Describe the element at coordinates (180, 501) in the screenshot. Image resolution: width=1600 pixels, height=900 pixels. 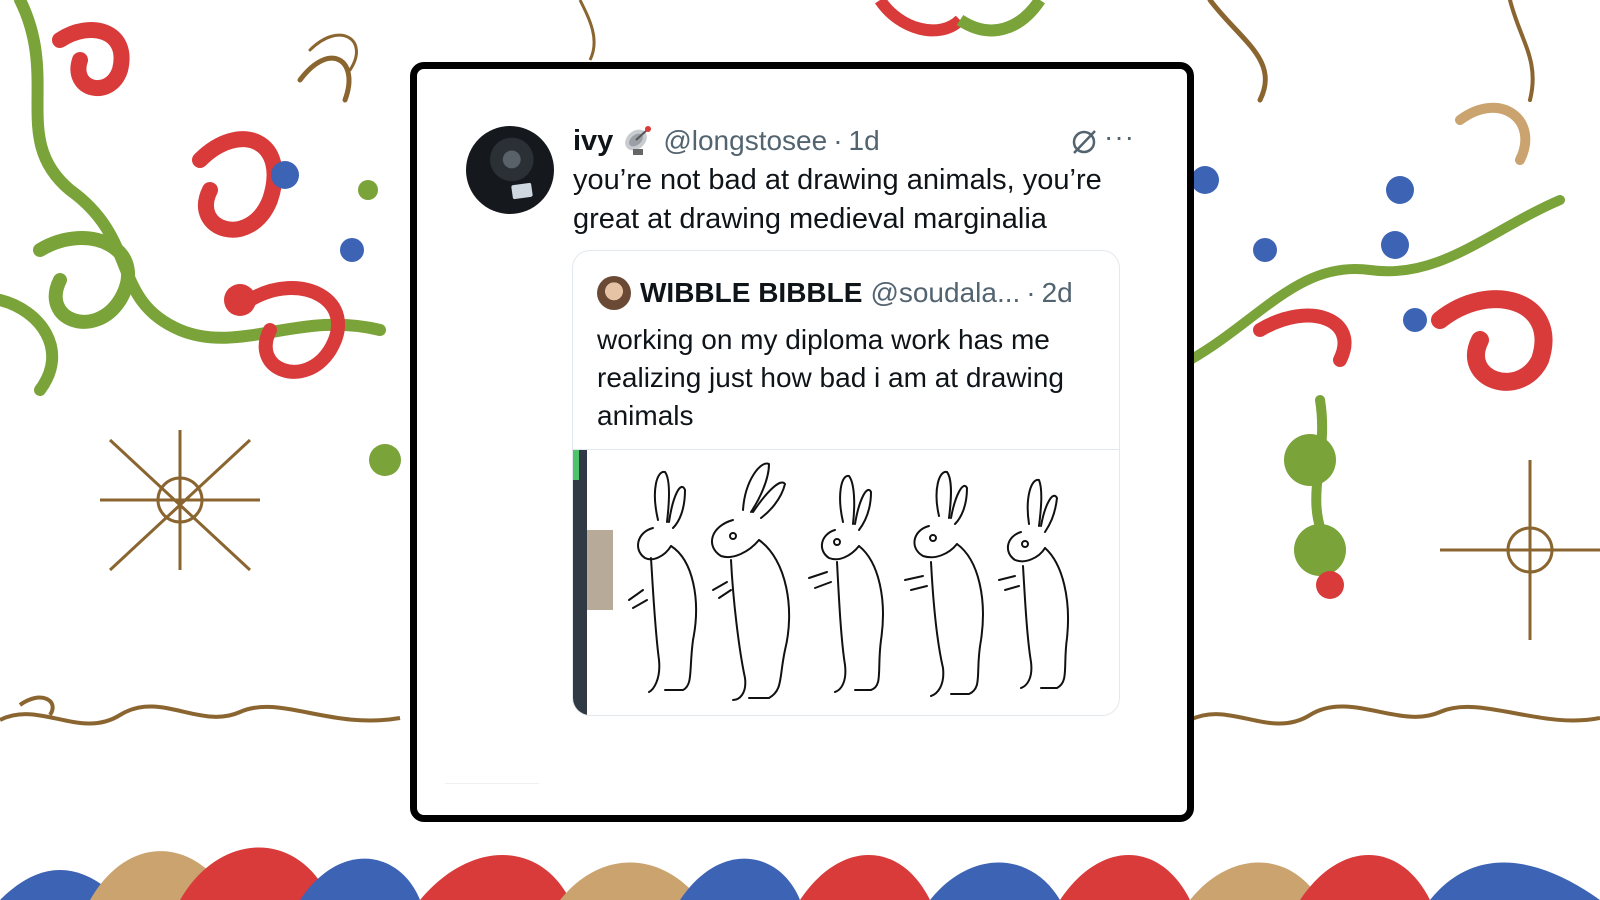
I see `left-sun-ornament` at that location.